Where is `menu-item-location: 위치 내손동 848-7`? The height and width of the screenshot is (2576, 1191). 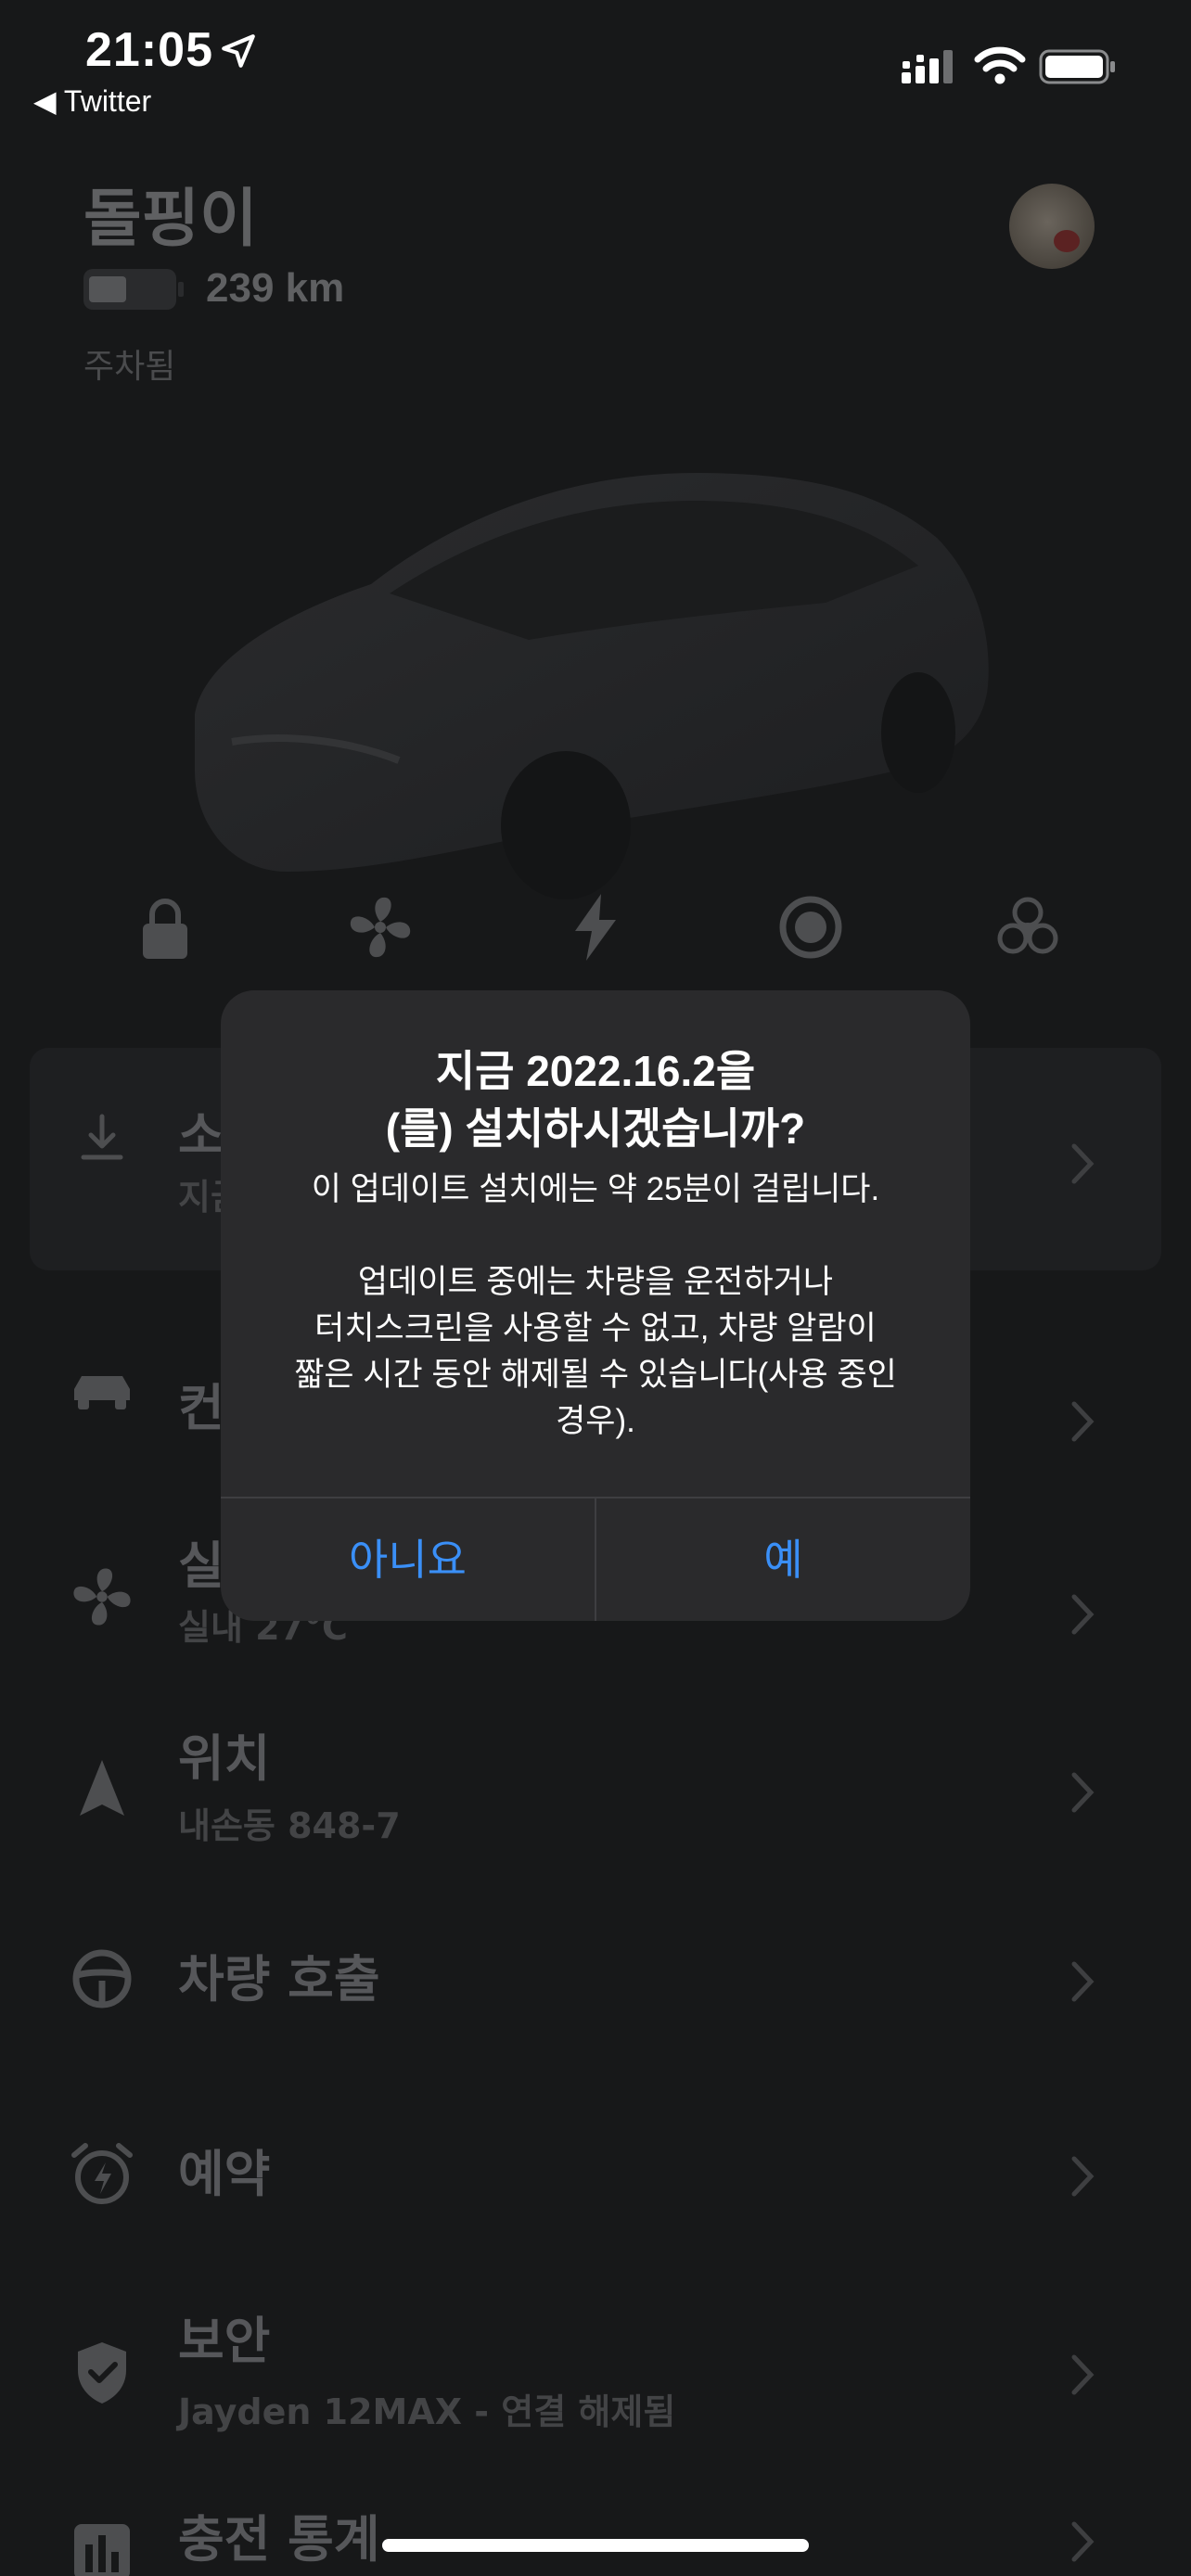
menu-item-location: 위치 내손동 848-7 is located at coordinates (595, 1796).